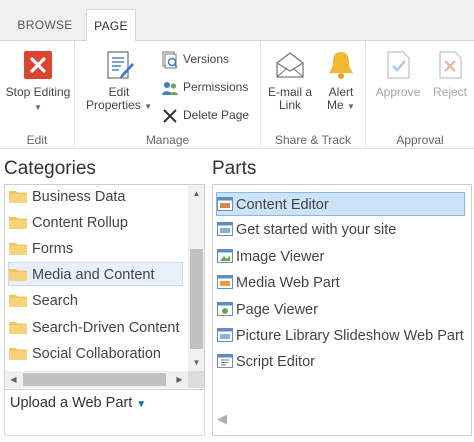 Image resolution: width=474 pixels, height=442 pixels. Describe the element at coordinates (37, 140) in the screenshot. I see `group-label-edit: Edit` at that location.